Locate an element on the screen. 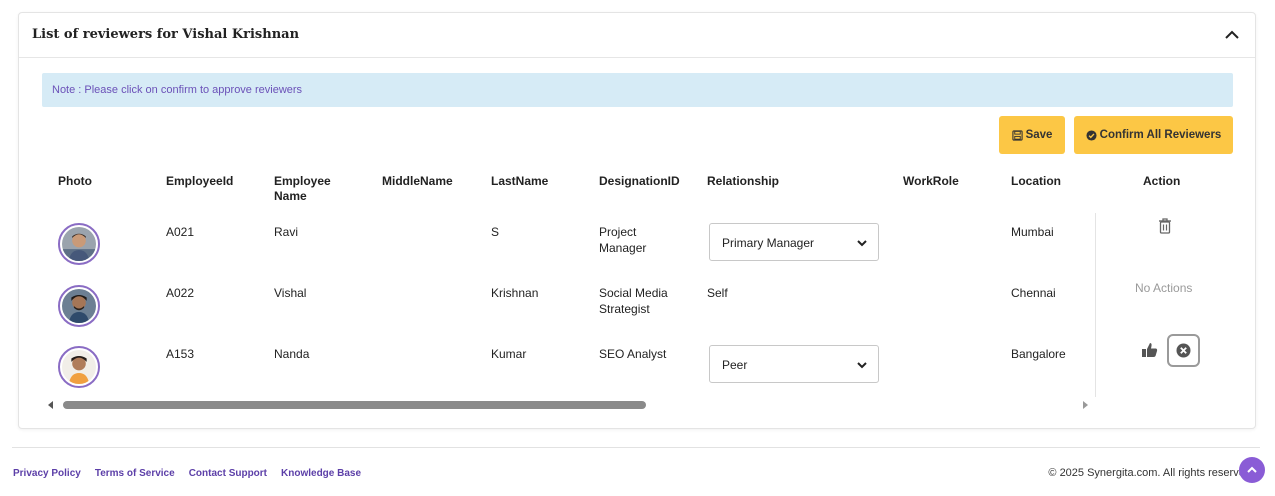  row2-employee-id: A022 is located at coordinates (180, 293).